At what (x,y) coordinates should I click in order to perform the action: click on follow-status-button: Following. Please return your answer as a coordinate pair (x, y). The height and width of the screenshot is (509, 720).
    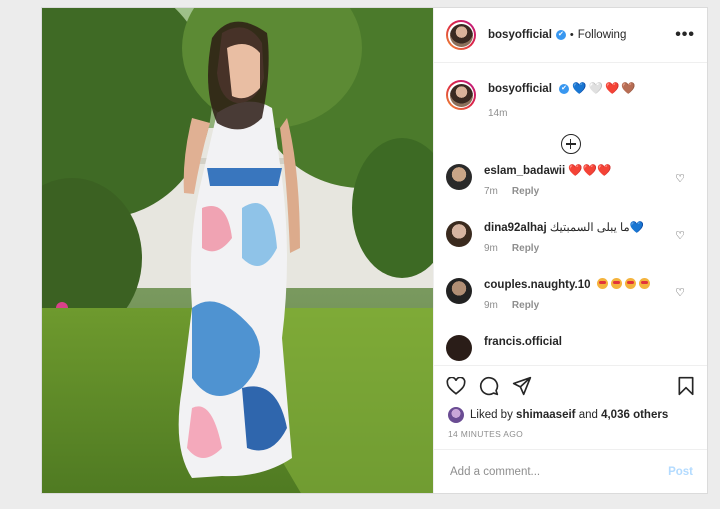
    Looking at the image, I should click on (602, 35).